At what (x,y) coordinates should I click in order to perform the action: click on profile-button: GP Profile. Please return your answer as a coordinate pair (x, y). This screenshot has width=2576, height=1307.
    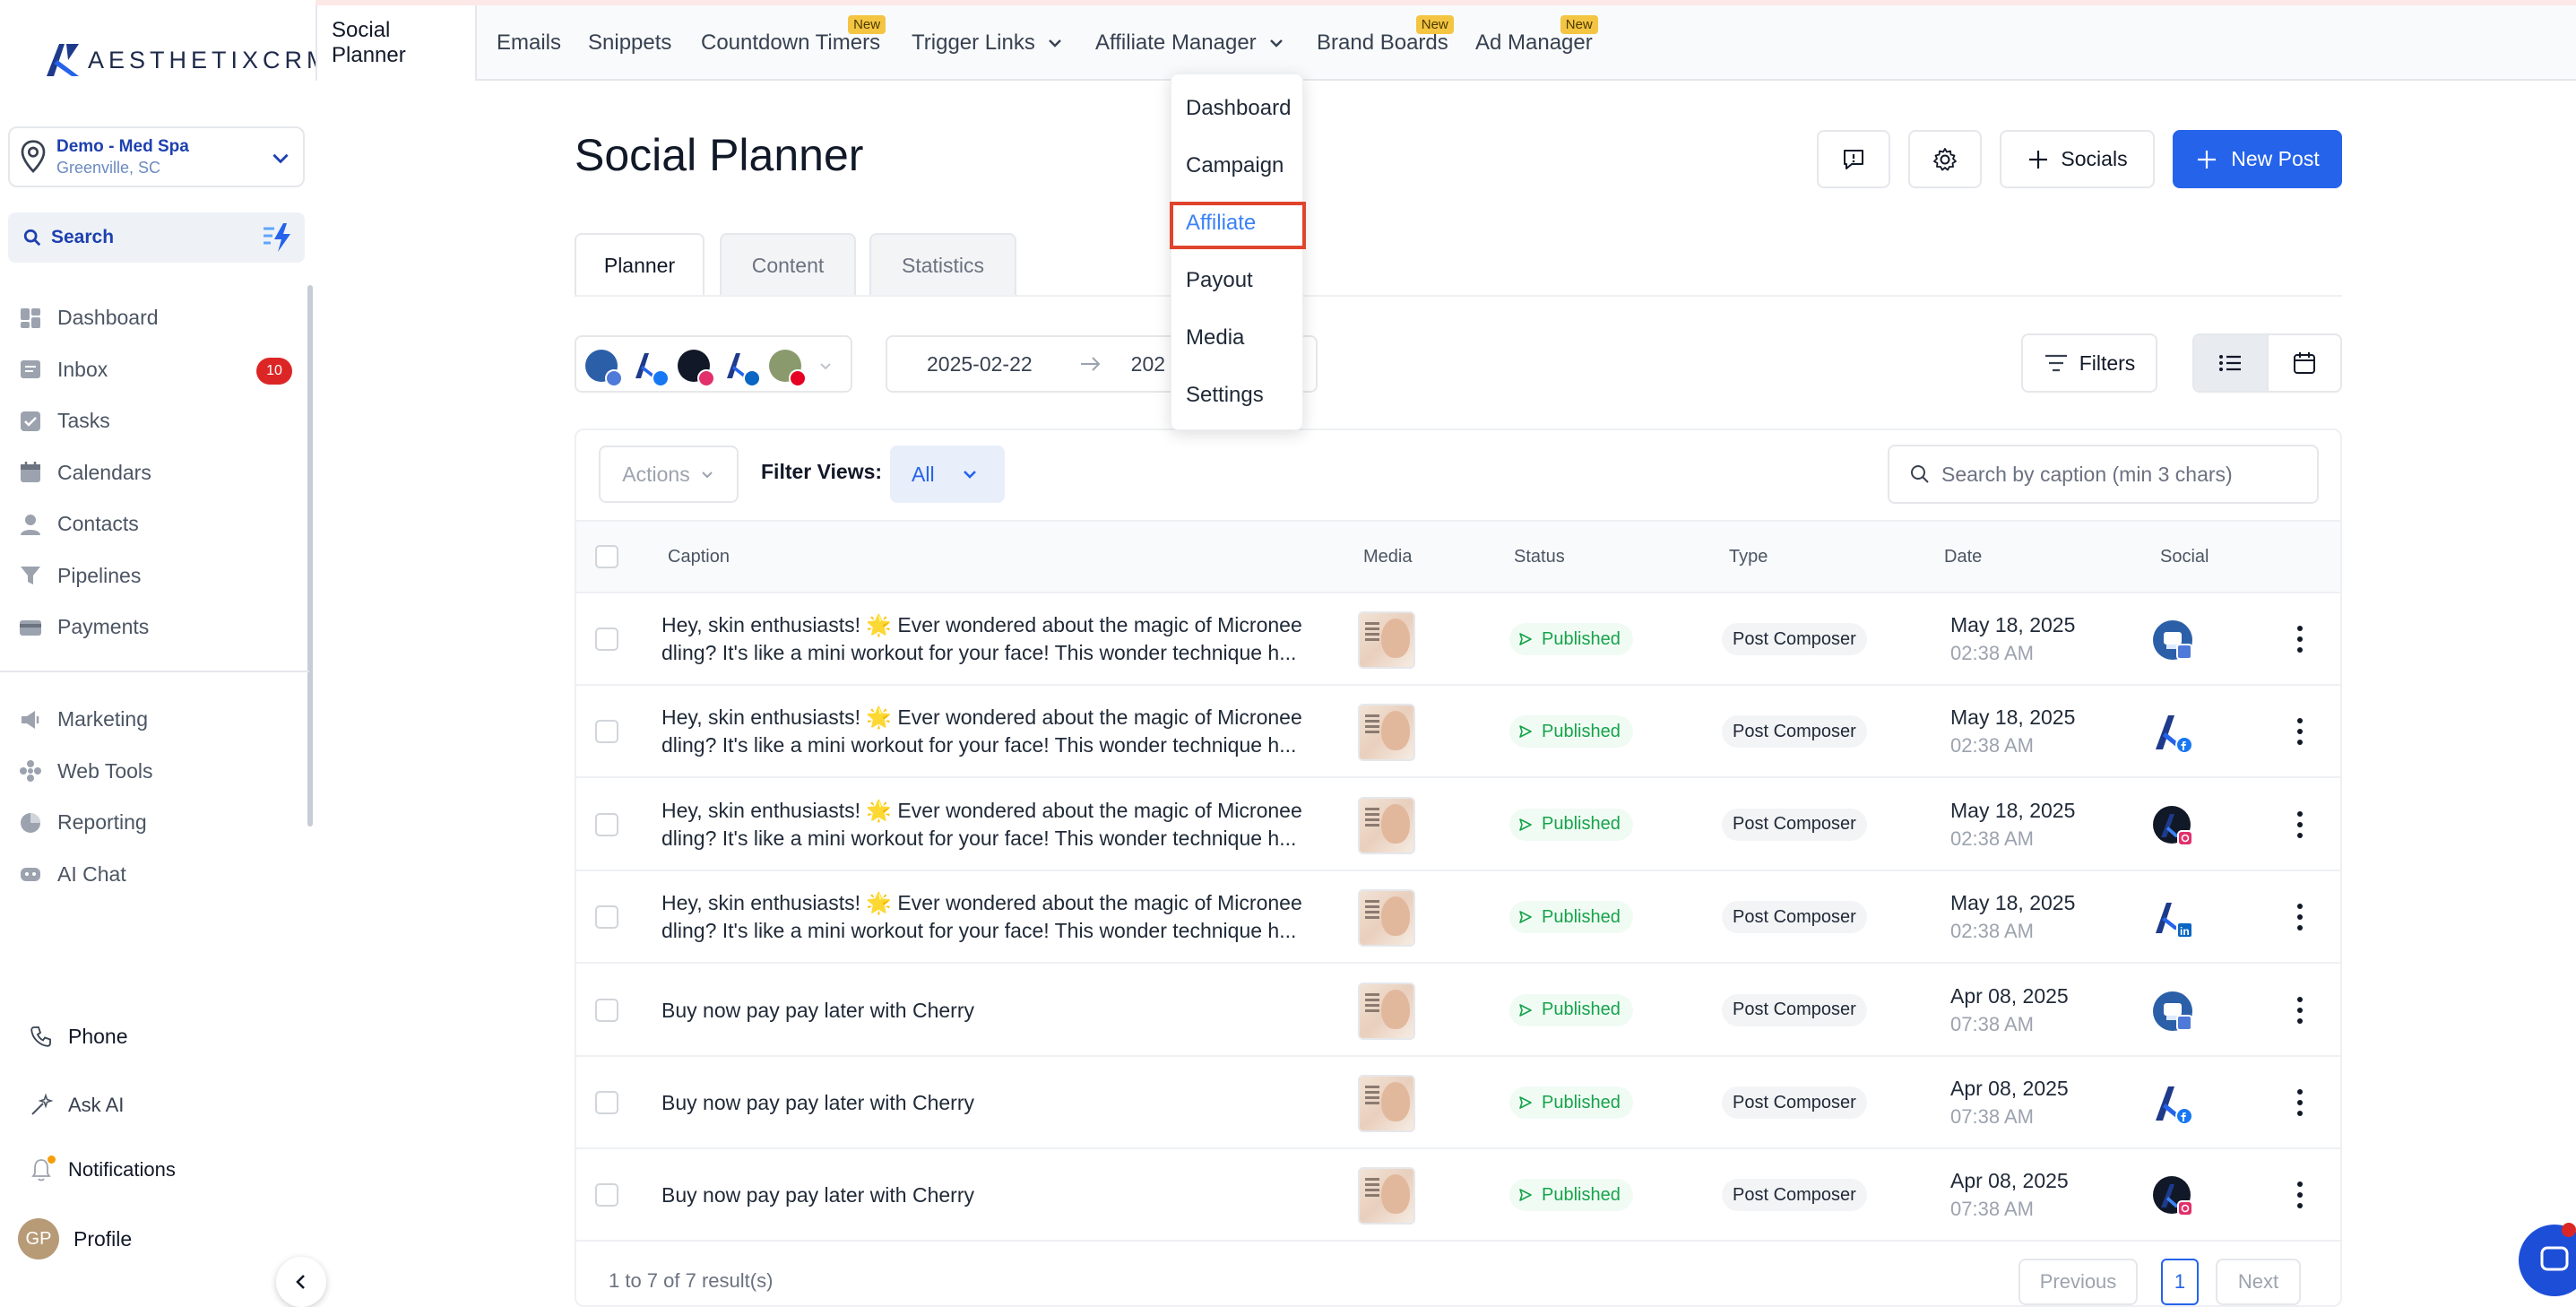
    Looking at the image, I should click on (75, 1238).